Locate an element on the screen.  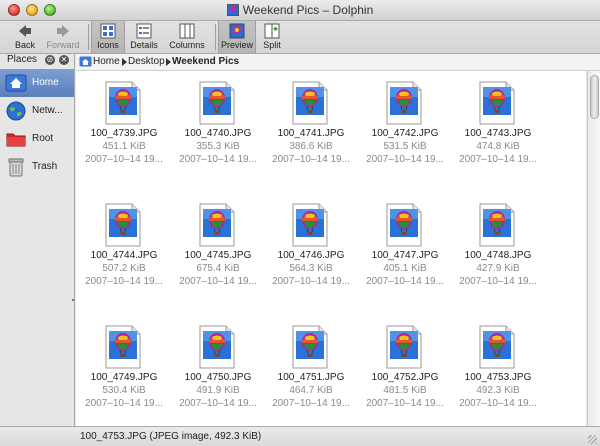
image-file-icon is located at coordinates (232, 10).